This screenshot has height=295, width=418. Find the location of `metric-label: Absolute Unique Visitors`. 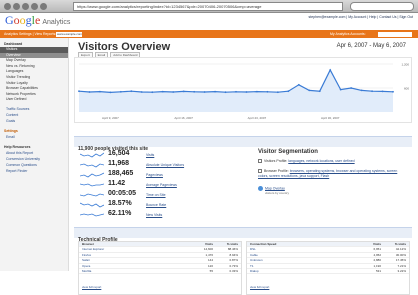

metric-label: Absolute Unique Visitors is located at coordinates (165, 165).